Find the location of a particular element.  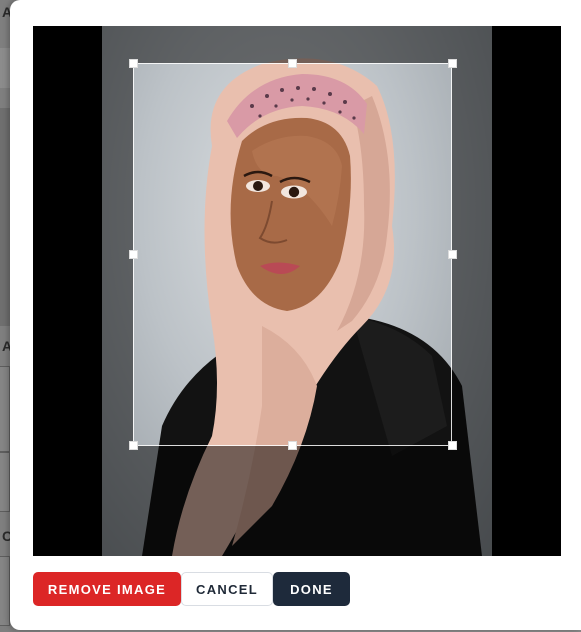

crop-handle-bottom is located at coordinates (292, 445).